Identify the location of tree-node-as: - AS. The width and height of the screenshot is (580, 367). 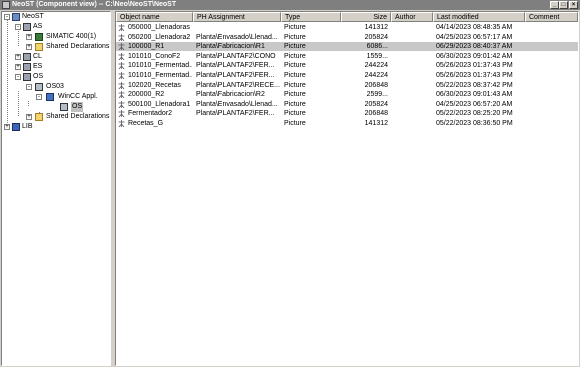
(56, 27).